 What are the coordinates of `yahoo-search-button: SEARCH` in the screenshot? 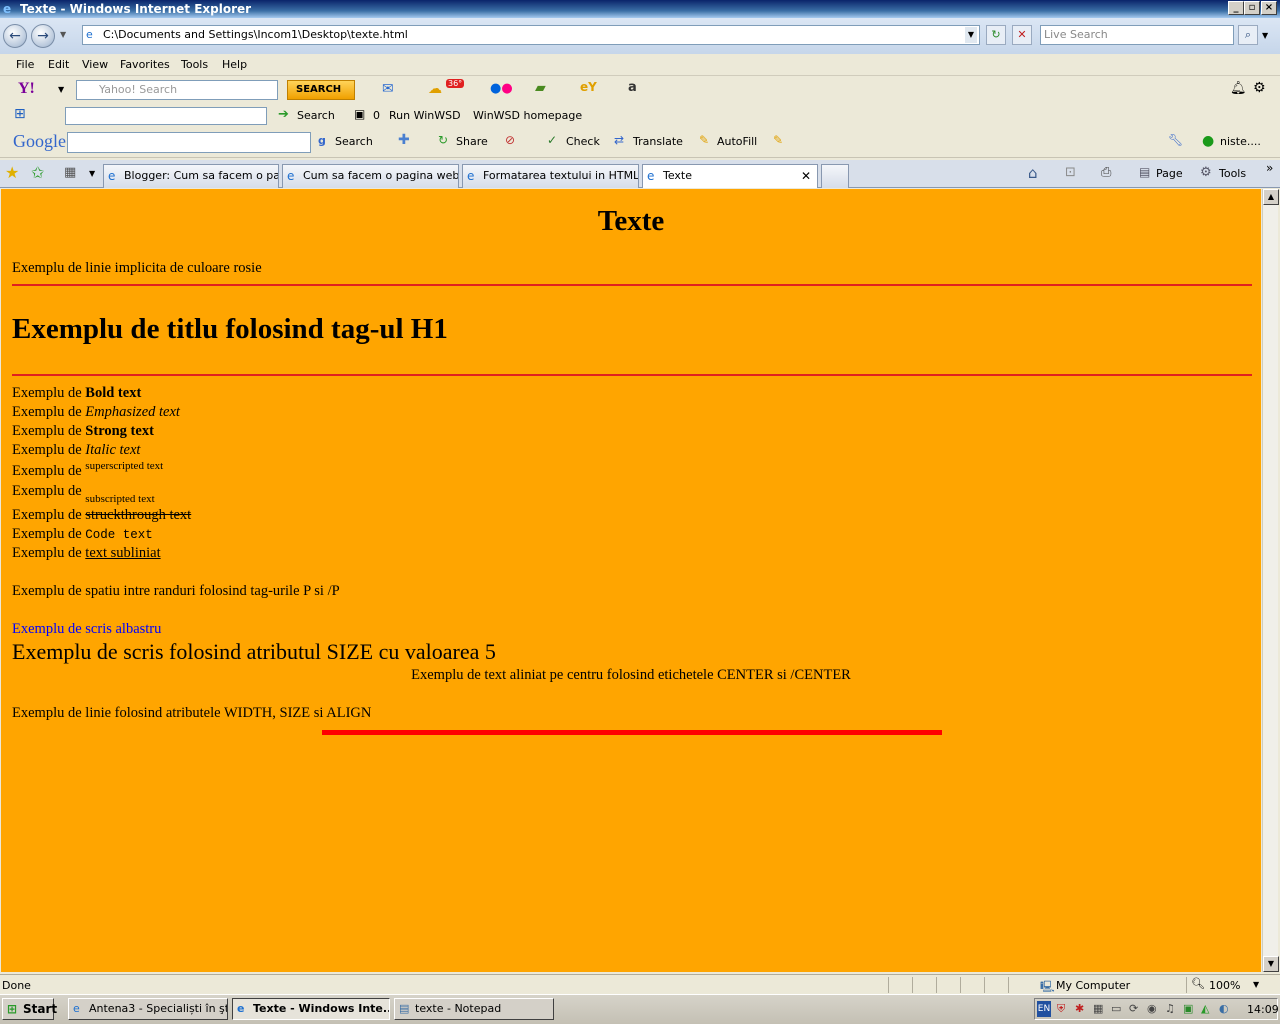 It's located at (321, 90).